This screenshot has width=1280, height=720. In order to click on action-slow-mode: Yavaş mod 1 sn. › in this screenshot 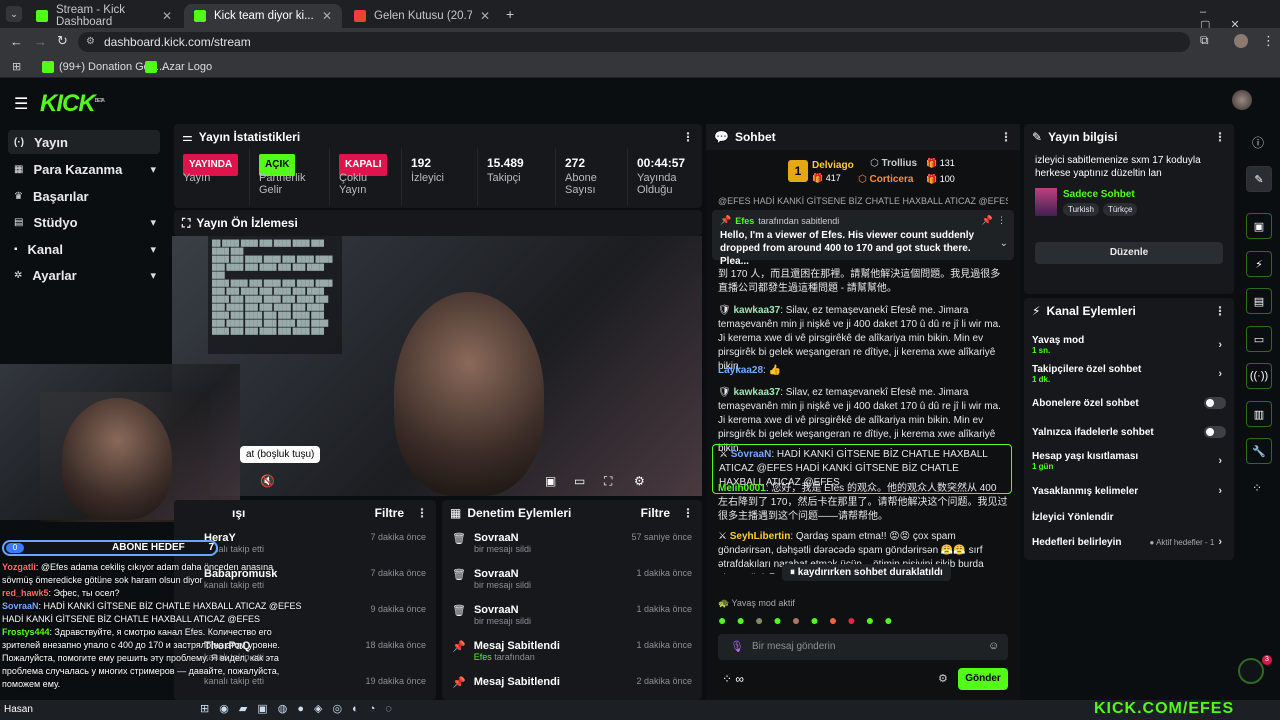, I will do `click(1129, 345)`.